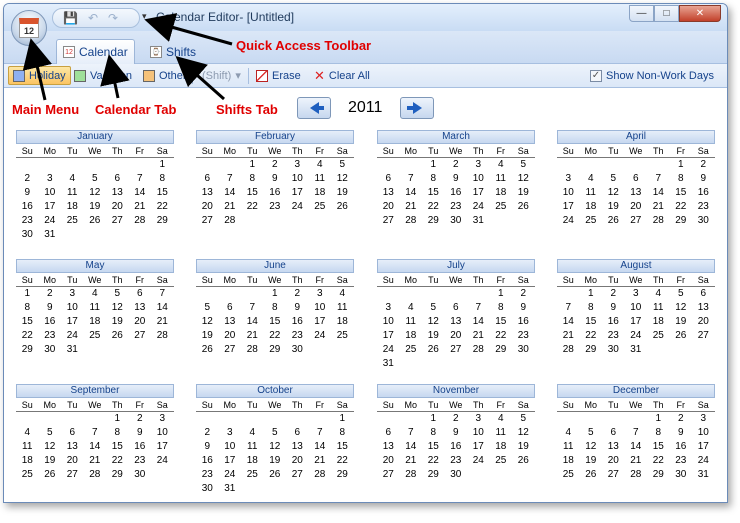 Image resolution: width=740 pixels, height=523 pixels. What do you see at coordinates (252, 336) in the screenshot?
I see `day-cell: 21` at bounding box center [252, 336].